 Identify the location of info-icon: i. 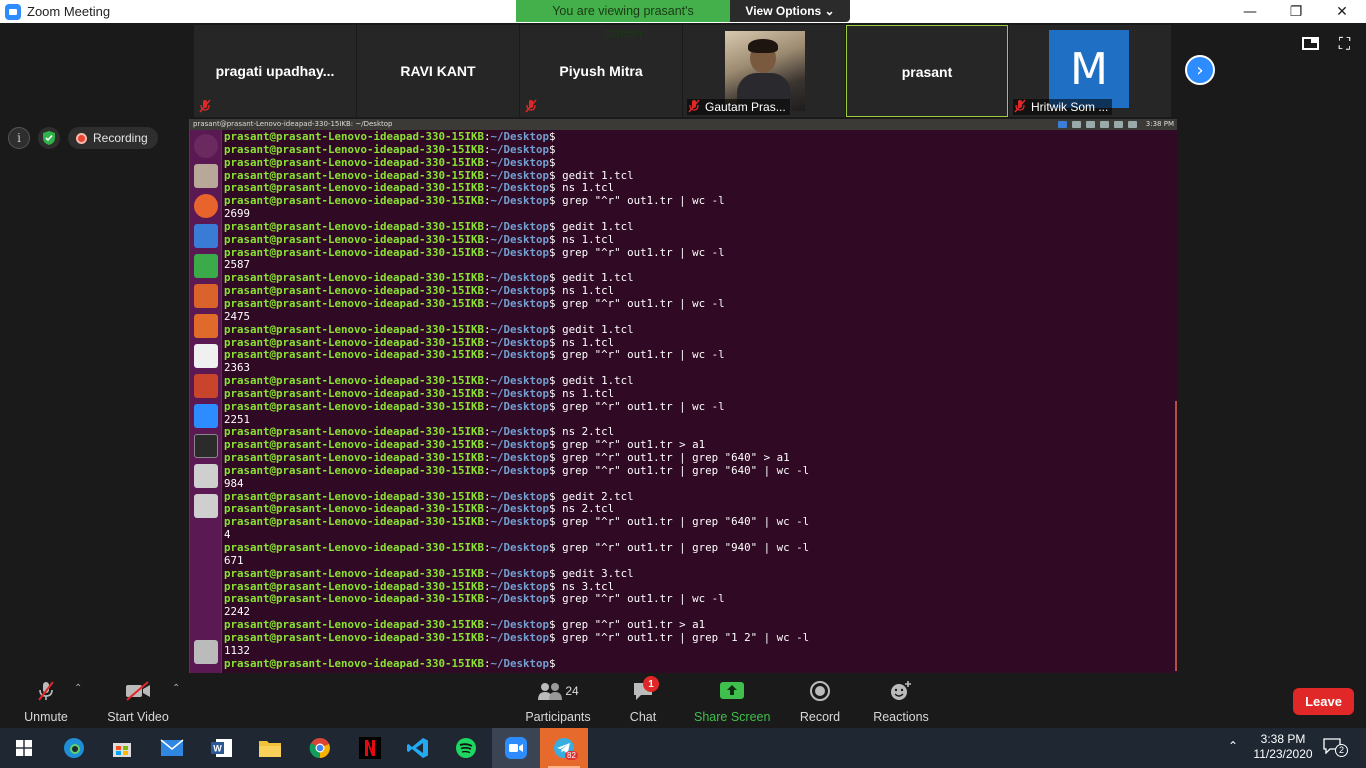
(19, 138).